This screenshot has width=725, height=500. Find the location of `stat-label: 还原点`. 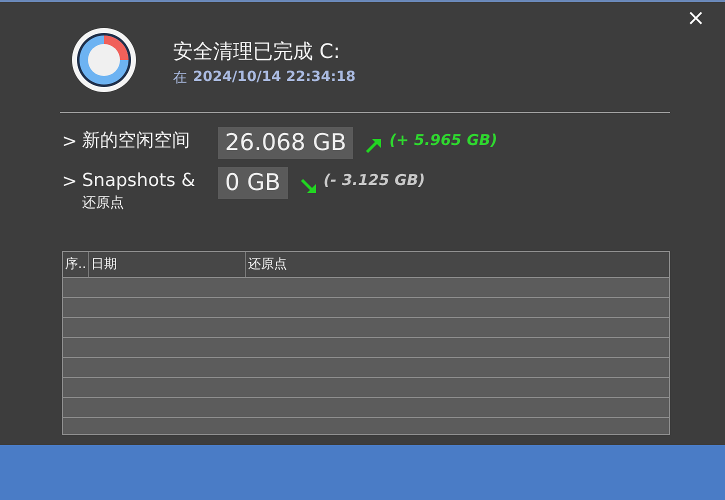

stat-label: 还原点 is located at coordinates (103, 203).